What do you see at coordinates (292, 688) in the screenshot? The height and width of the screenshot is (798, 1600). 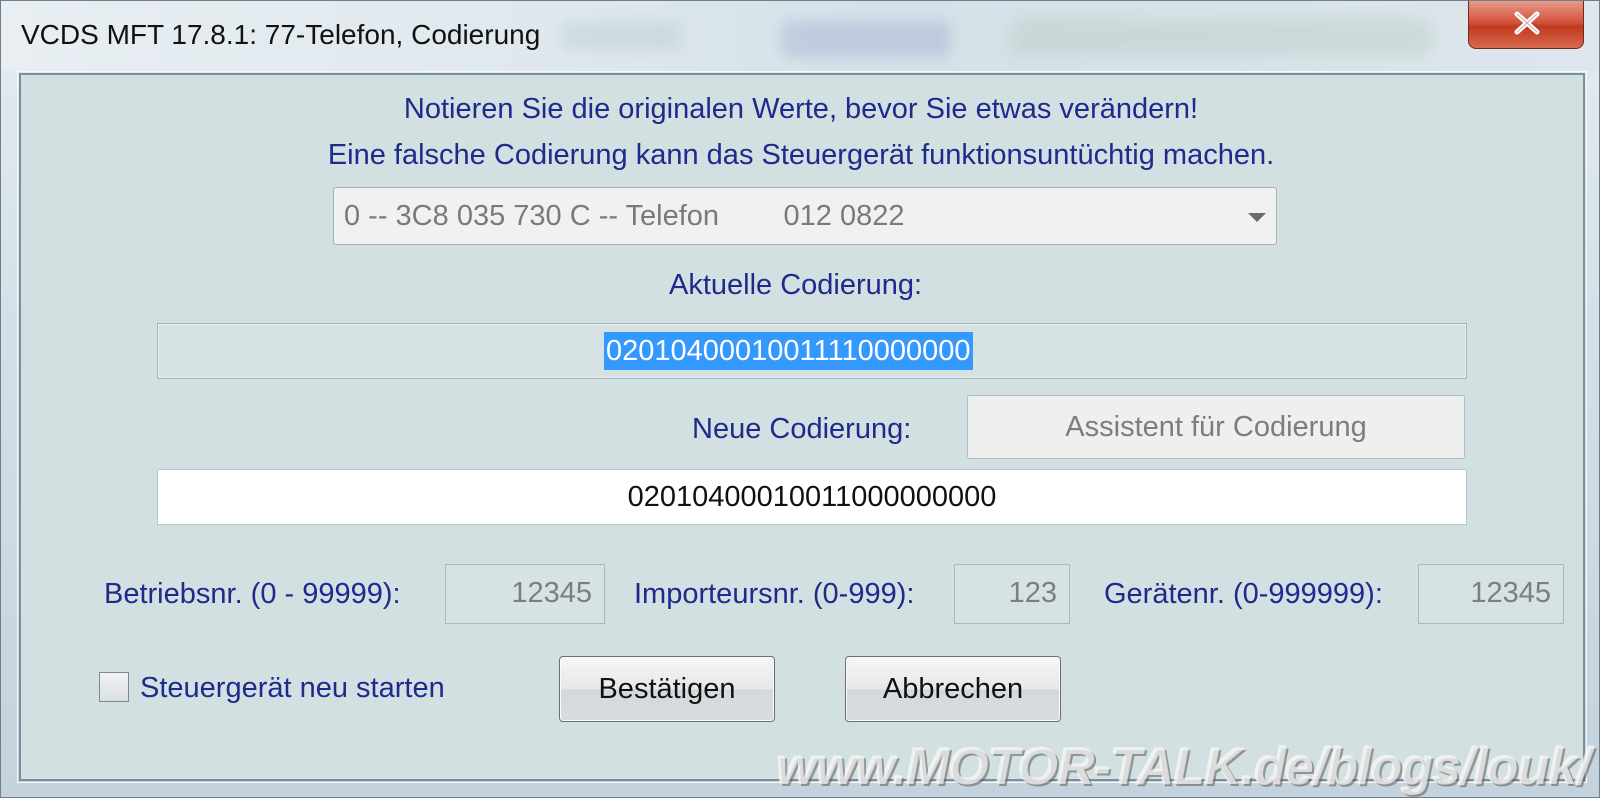 I see `restart-label: Steuergerät neu starten` at bounding box center [292, 688].